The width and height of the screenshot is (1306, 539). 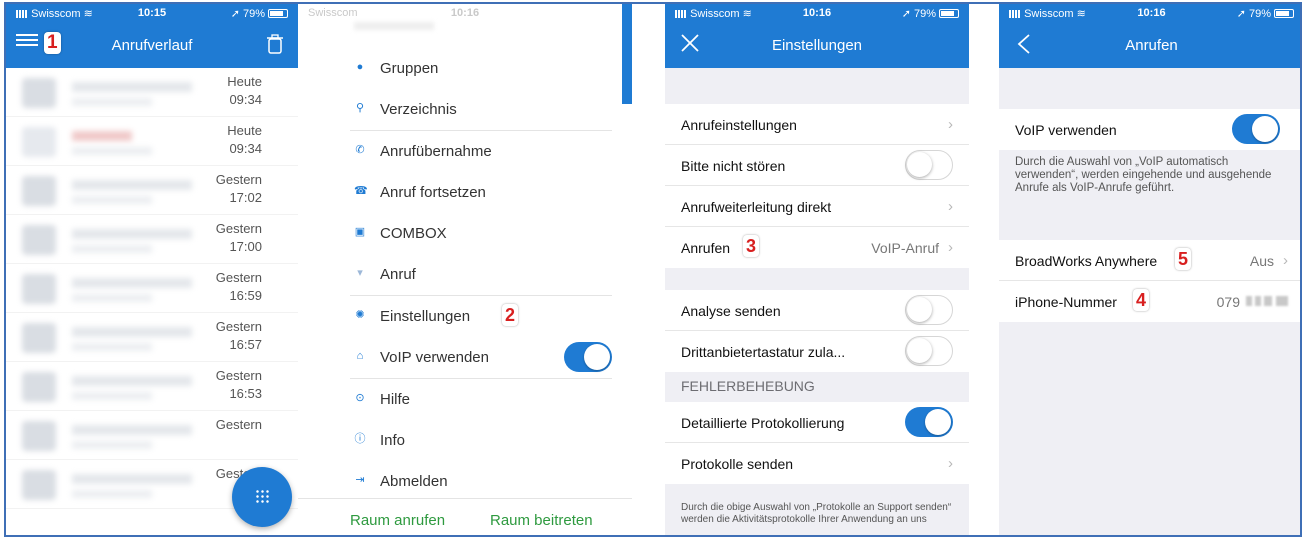 I want to click on call-time: 16:57, so click(x=245, y=344).